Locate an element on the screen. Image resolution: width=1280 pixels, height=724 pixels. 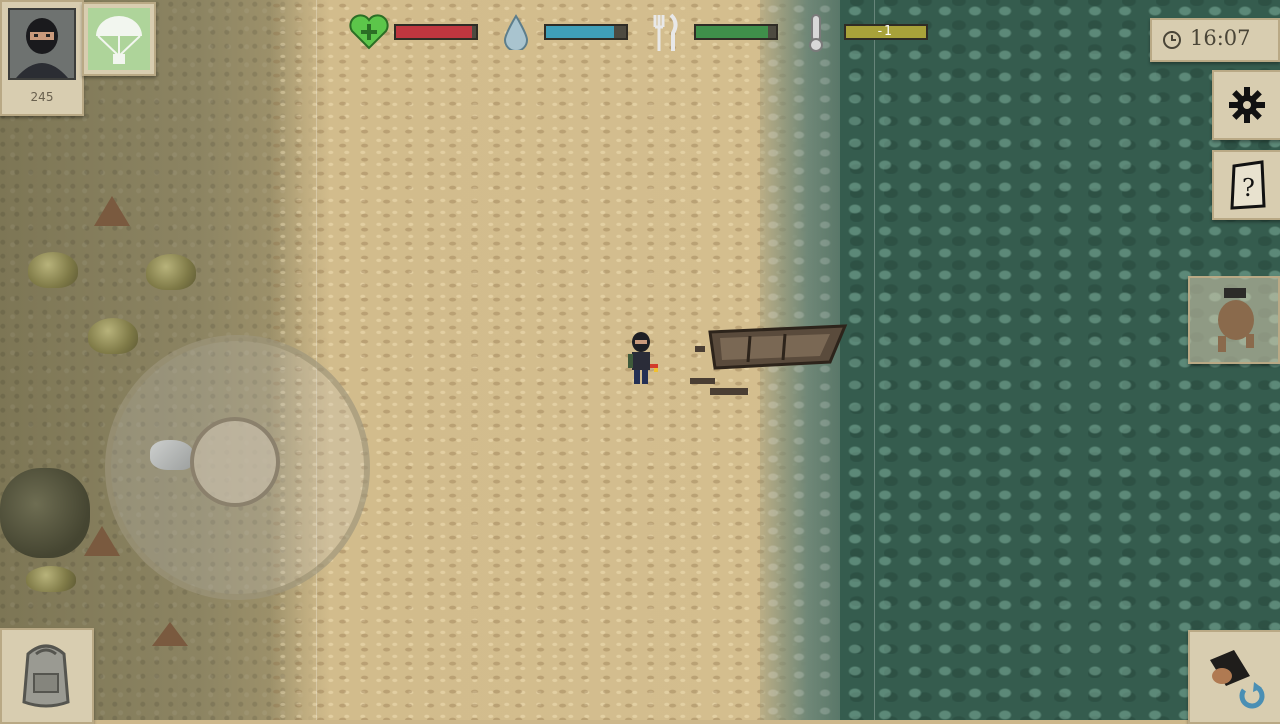
clock-icon is located at coordinates (1172, 40).